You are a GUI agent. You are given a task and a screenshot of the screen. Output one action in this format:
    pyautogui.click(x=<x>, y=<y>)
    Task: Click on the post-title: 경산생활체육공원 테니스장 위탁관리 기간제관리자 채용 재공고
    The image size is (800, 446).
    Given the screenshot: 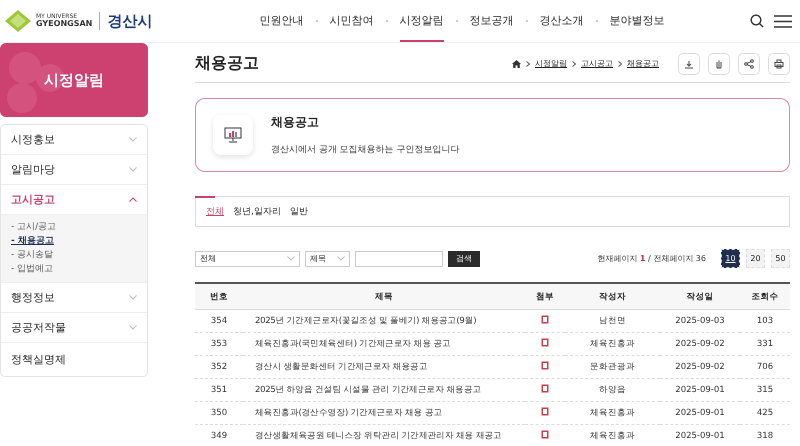 What is the action you would take?
    pyautogui.click(x=384, y=435)
    